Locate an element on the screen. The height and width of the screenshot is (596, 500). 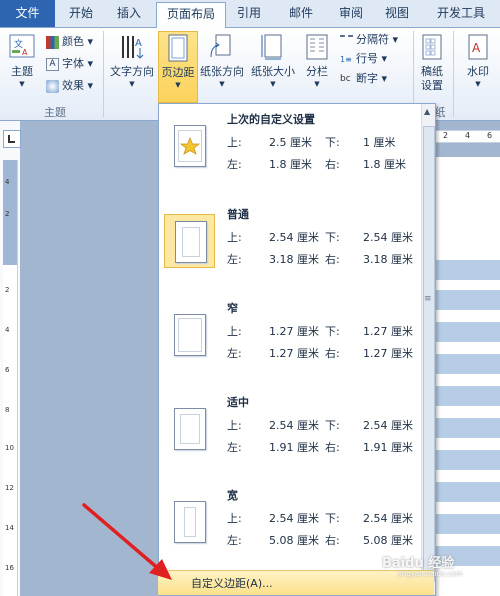
right-value: 1.91 厘米 is located at coordinates (388, 447).